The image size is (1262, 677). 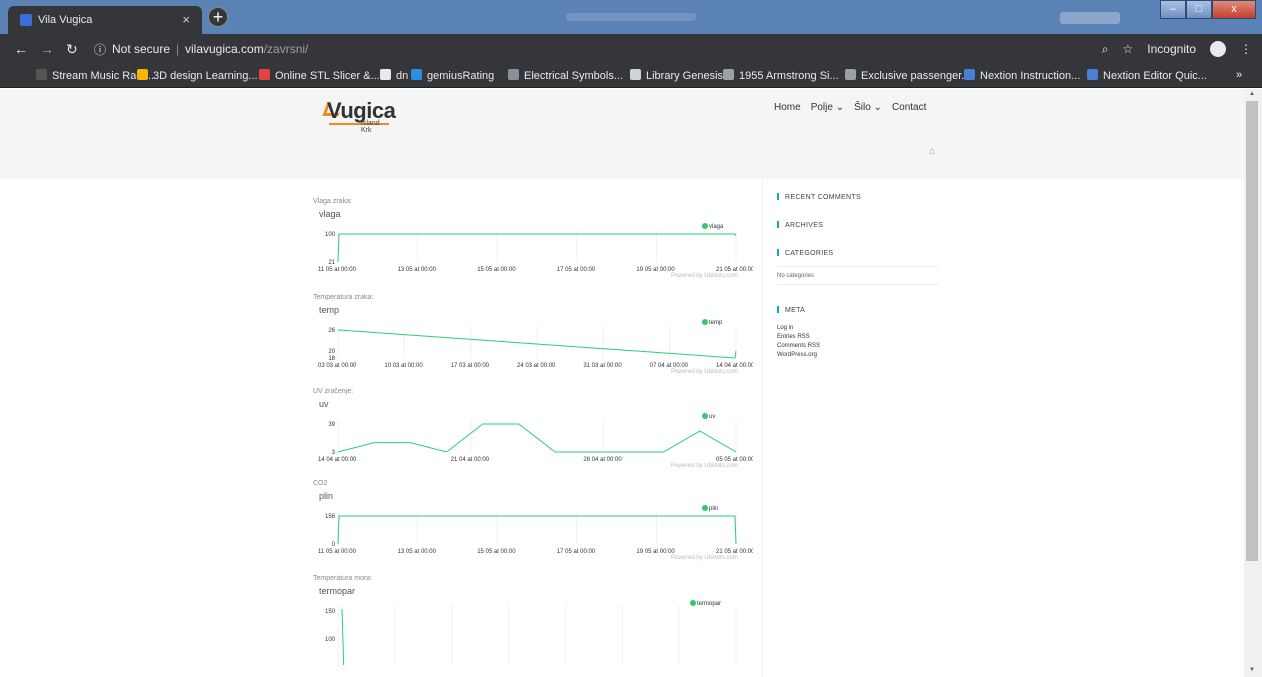 What do you see at coordinates (105, 20) in the screenshot?
I see `browser-tab: Vila Vugica ×` at bounding box center [105, 20].